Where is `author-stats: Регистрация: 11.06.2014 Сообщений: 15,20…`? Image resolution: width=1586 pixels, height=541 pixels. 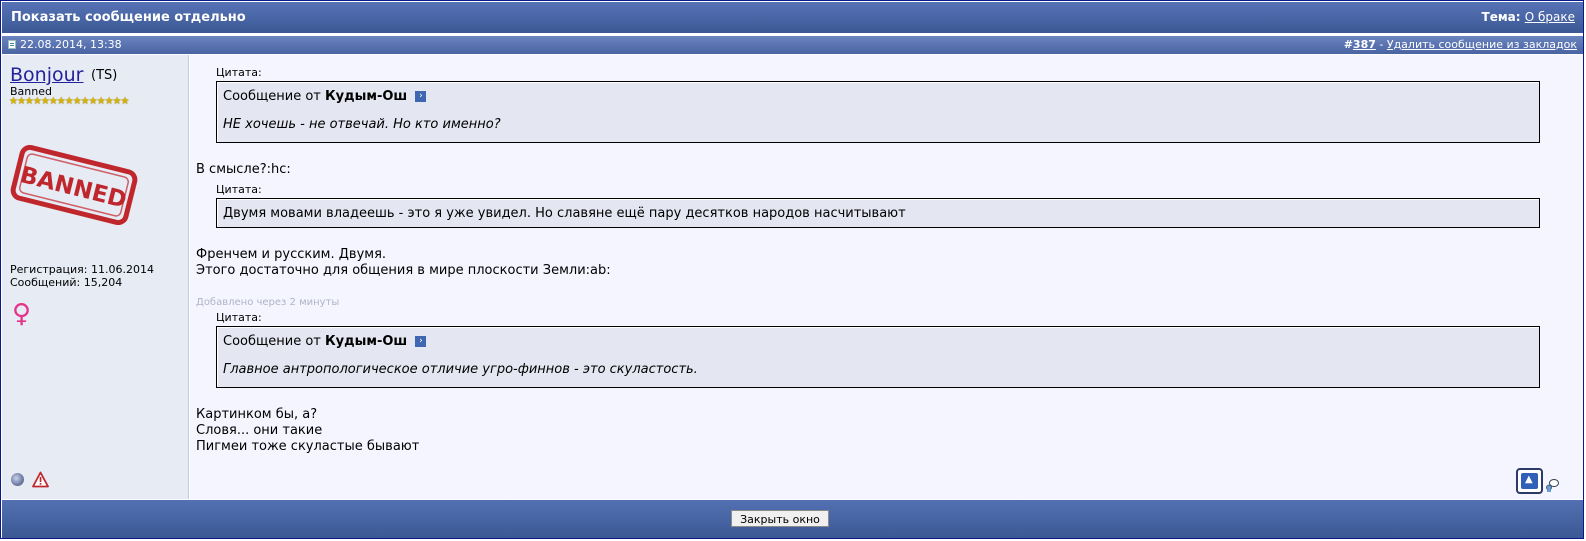
author-stats: Регистрация: 11.06.2014 Сообщений: 15,20… is located at coordinates (82, 276).